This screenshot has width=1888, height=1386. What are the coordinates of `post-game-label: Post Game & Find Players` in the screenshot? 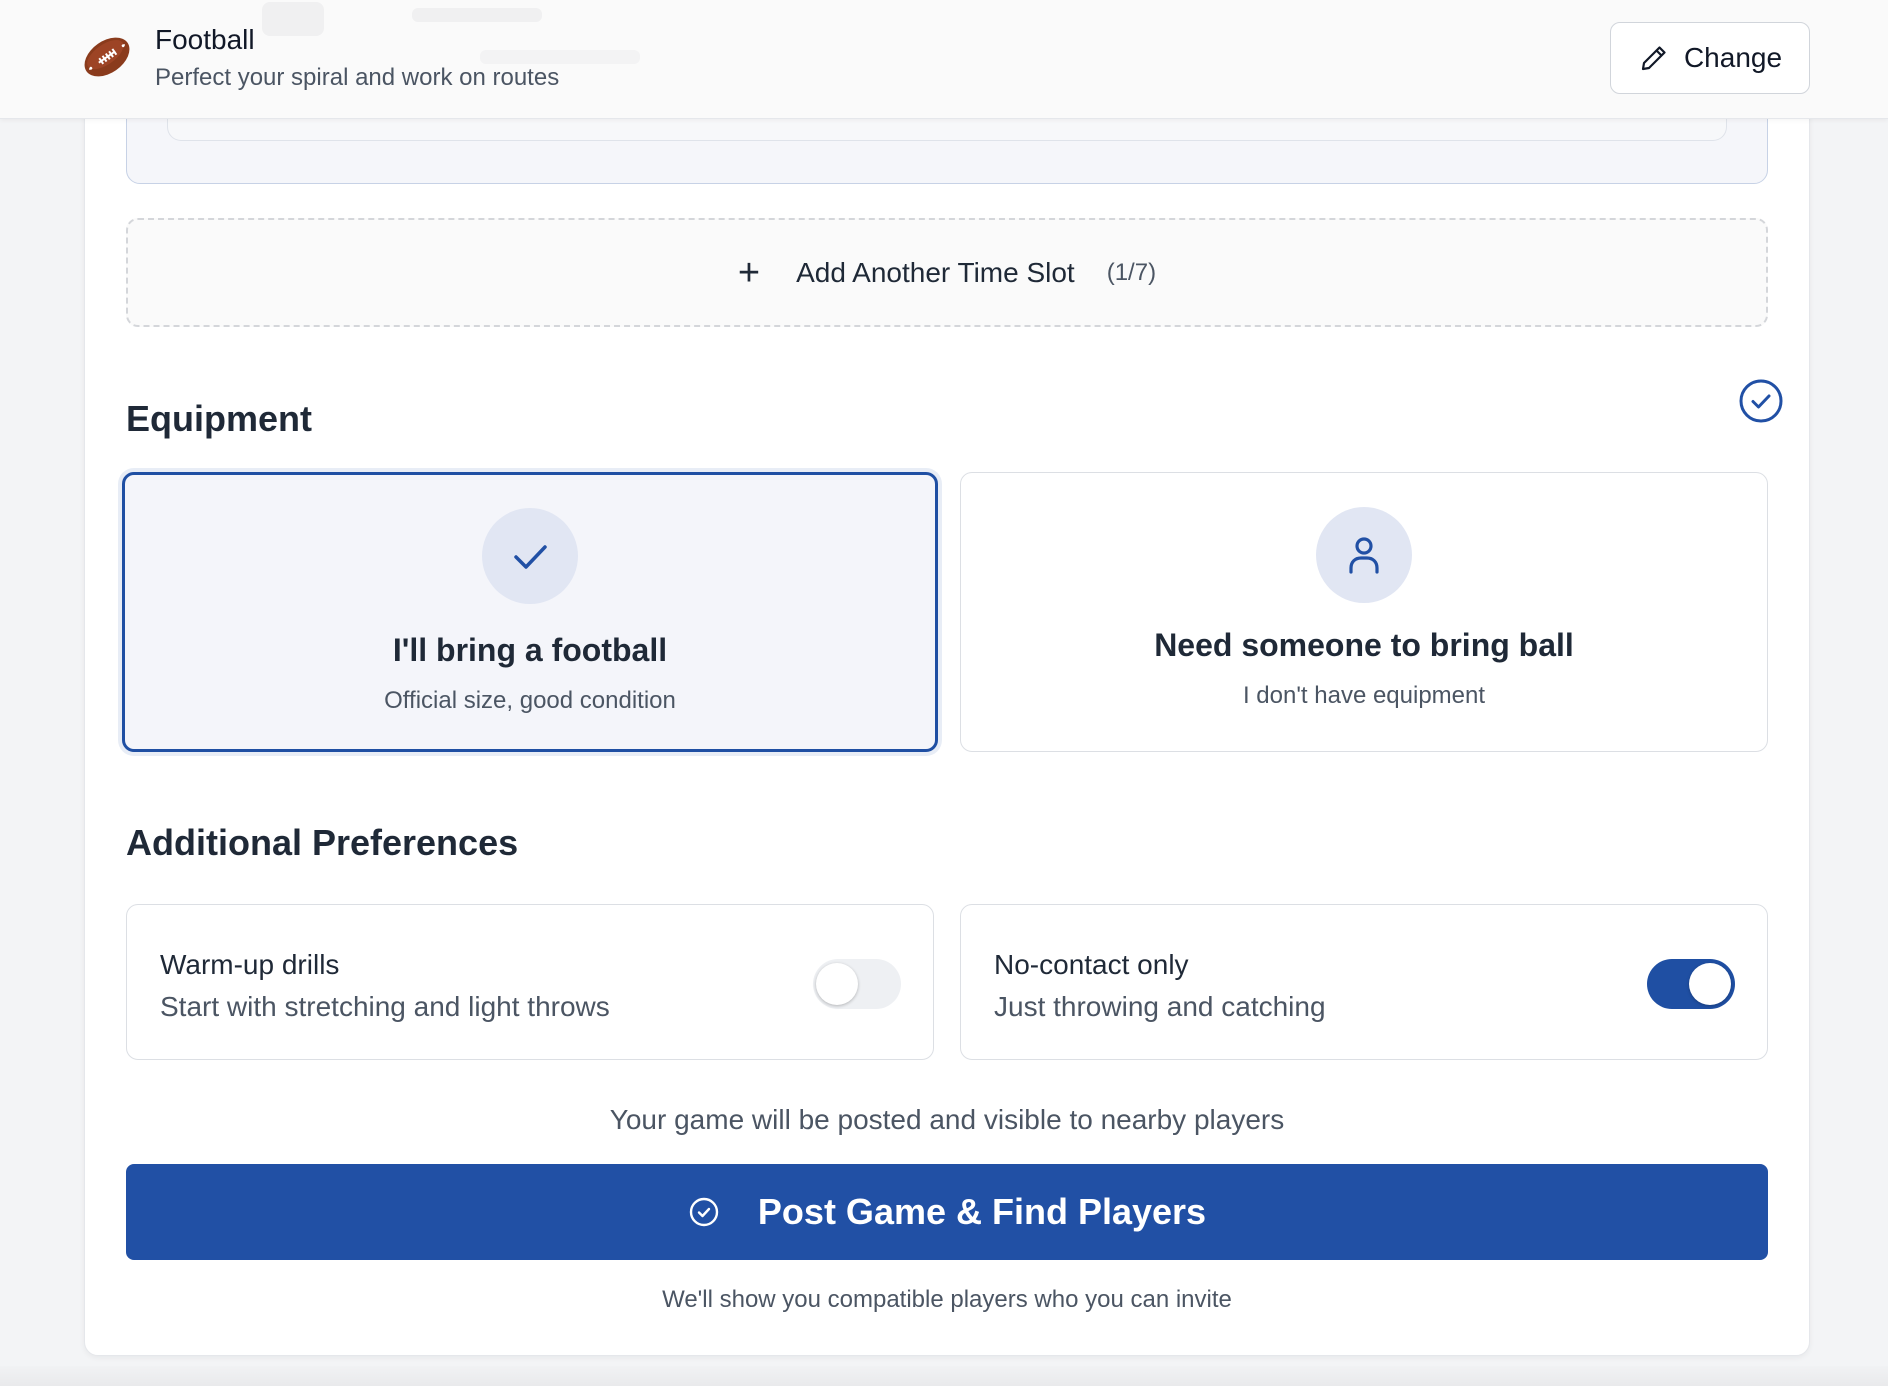 It's located at (982, 1211).